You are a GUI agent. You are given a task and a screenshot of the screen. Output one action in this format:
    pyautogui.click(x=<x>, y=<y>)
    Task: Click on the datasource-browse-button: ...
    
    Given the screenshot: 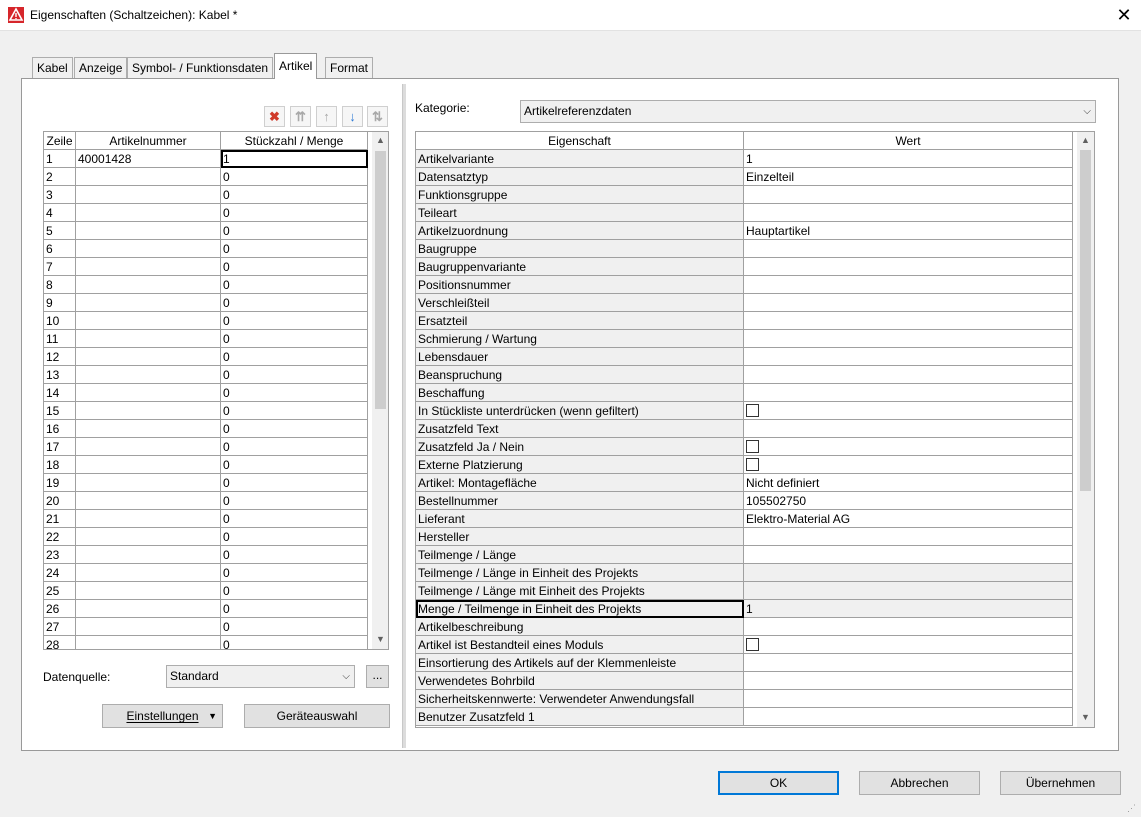 What is the action you would take?
    pyautogui.click(x=377, y=676)
    